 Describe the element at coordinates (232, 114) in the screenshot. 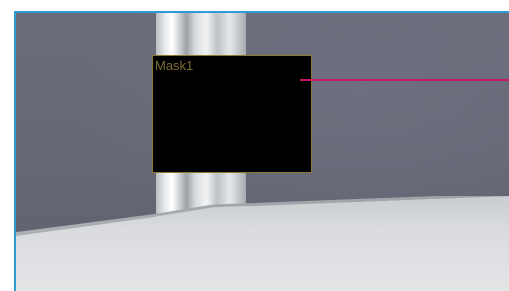

I see `privacy-mask-region: Mask1` at that location.